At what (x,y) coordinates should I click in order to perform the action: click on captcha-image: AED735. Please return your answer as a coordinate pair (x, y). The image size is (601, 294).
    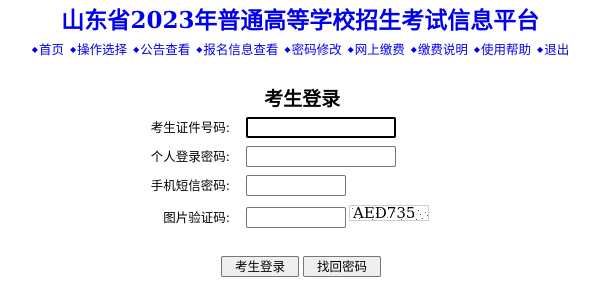
    Looking at the image, I should click on (389, 213).